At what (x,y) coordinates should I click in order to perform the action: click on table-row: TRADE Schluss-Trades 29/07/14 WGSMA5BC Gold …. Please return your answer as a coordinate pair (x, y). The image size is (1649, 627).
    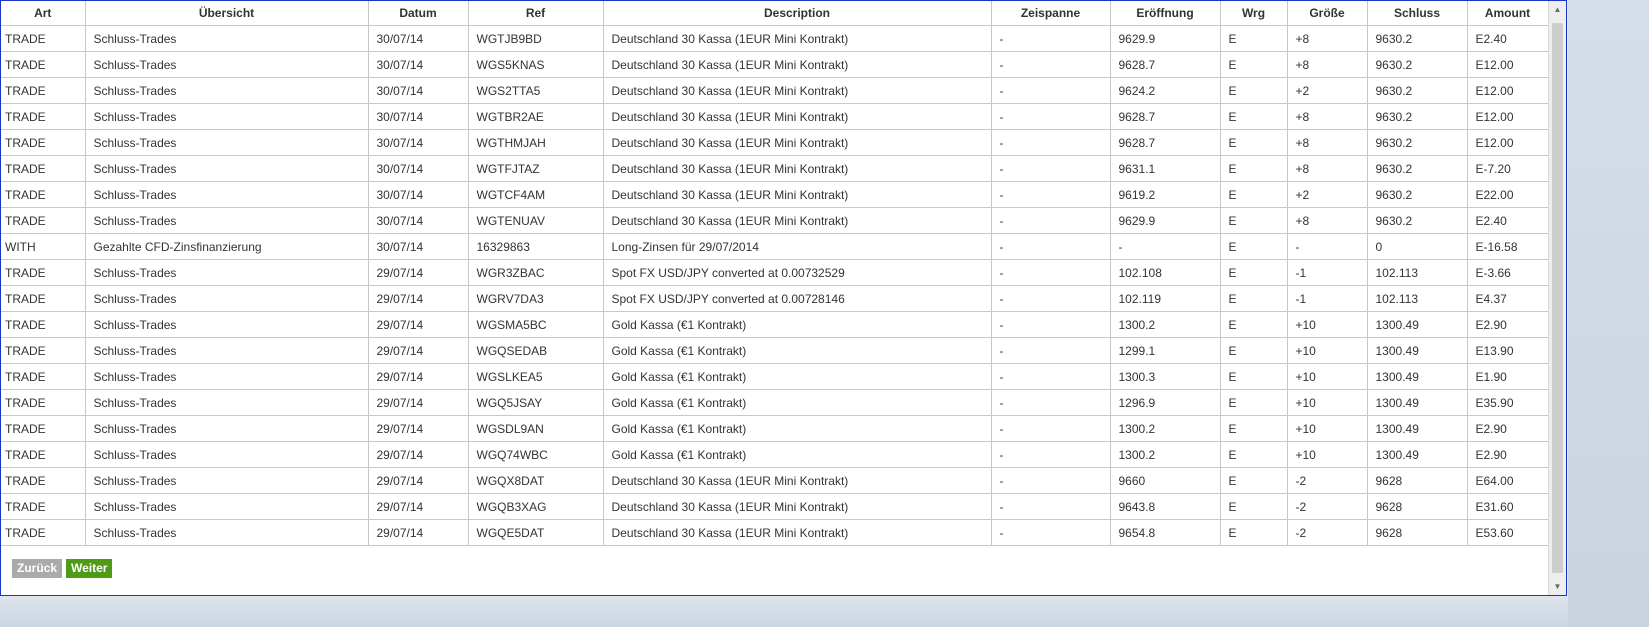
    Looking at the image, I should click on (774, 324).